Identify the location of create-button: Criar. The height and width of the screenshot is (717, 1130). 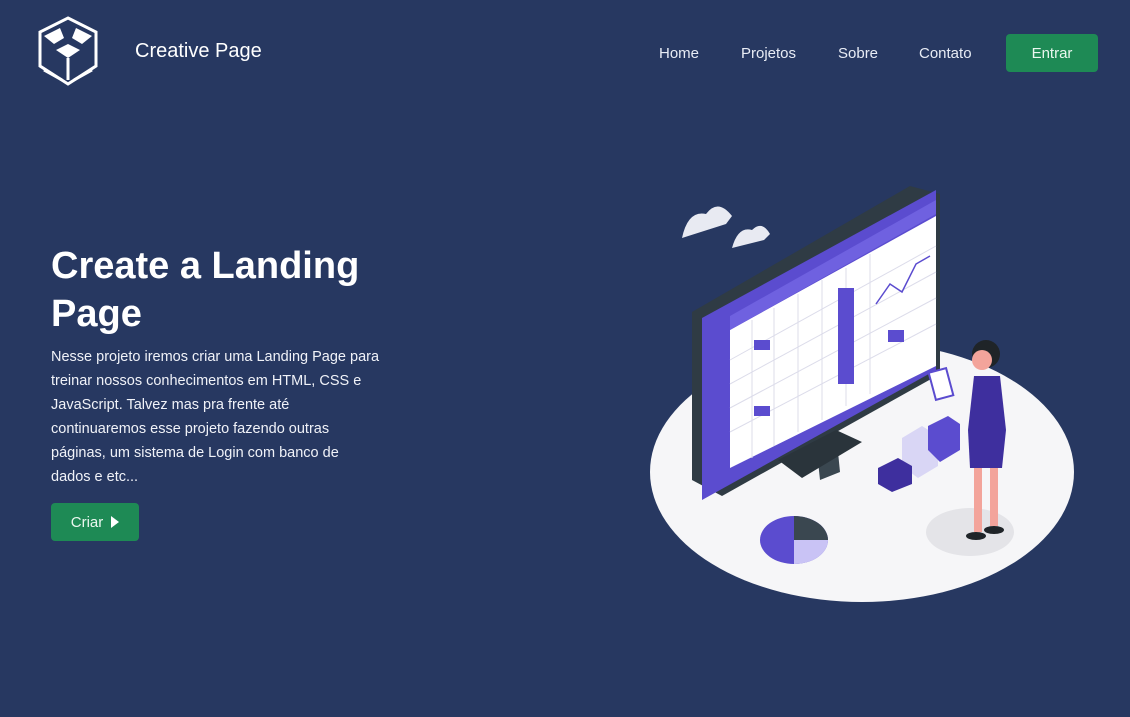
(95, 522).